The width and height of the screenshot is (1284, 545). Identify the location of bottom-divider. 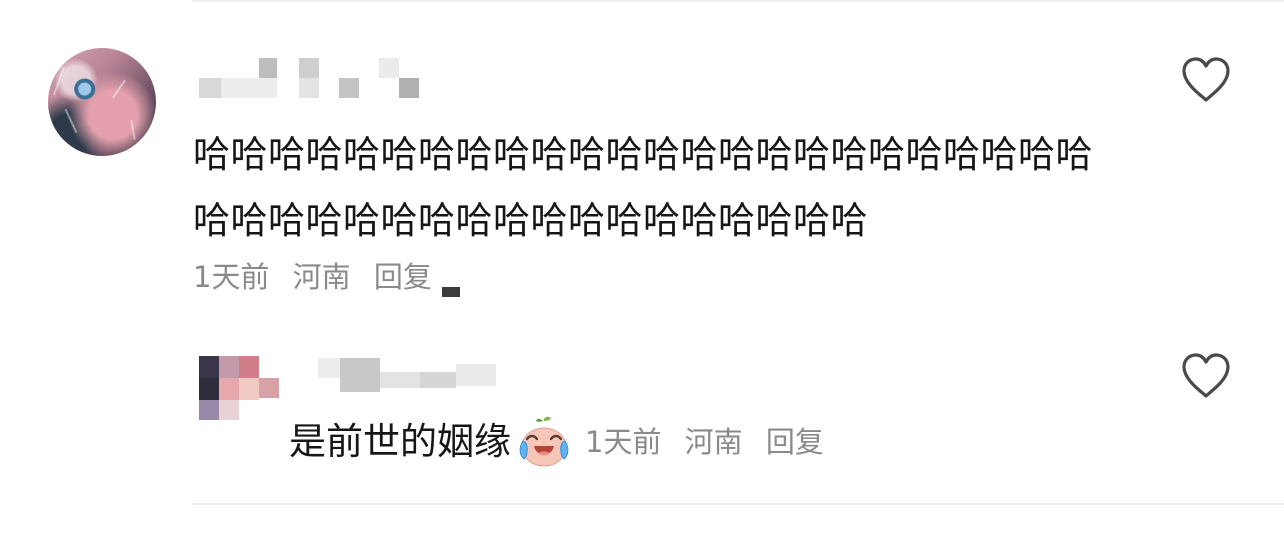
(738, 504).